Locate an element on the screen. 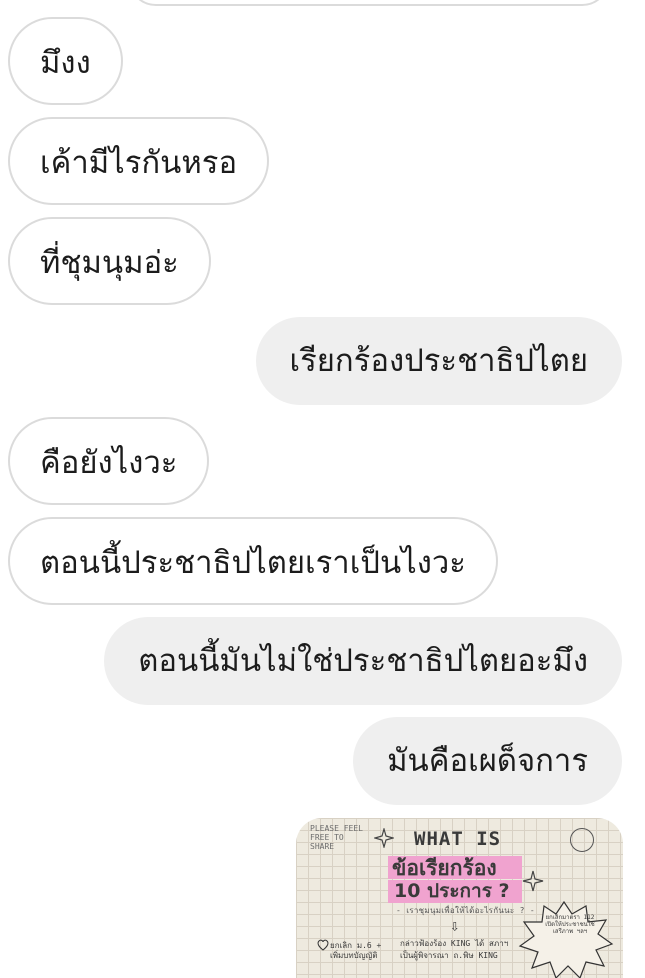  incoming-message-bubble: ที่ชุมนุมอ่ะ is located at coordinates (109, 261).